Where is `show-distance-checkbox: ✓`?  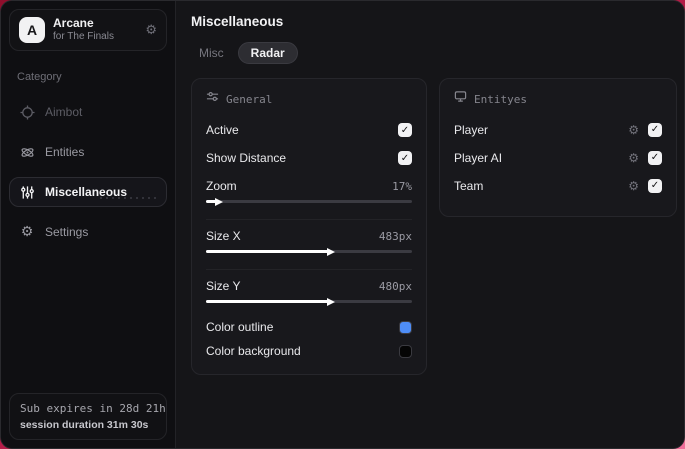
show-distance-checkbox: ✓ is located at coordinates (405, 158).